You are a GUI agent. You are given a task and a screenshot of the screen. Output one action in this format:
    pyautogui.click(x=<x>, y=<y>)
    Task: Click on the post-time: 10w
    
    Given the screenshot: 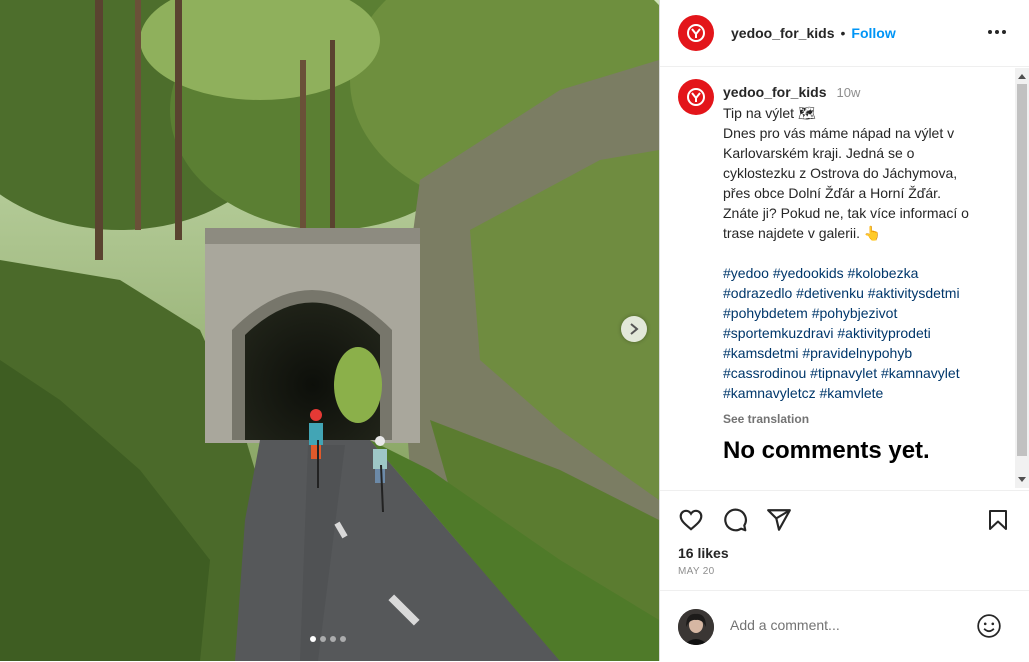 What is the action you would take?
    pyautogui.click(x=848, y=93)
    